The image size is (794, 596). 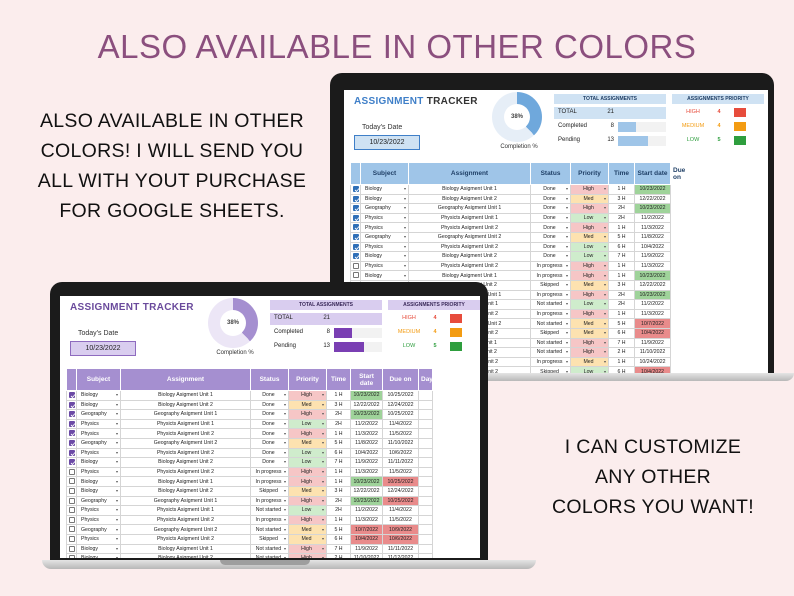 I want to click on today-date-field: 10/23/2022, so click(x=103, y=348).